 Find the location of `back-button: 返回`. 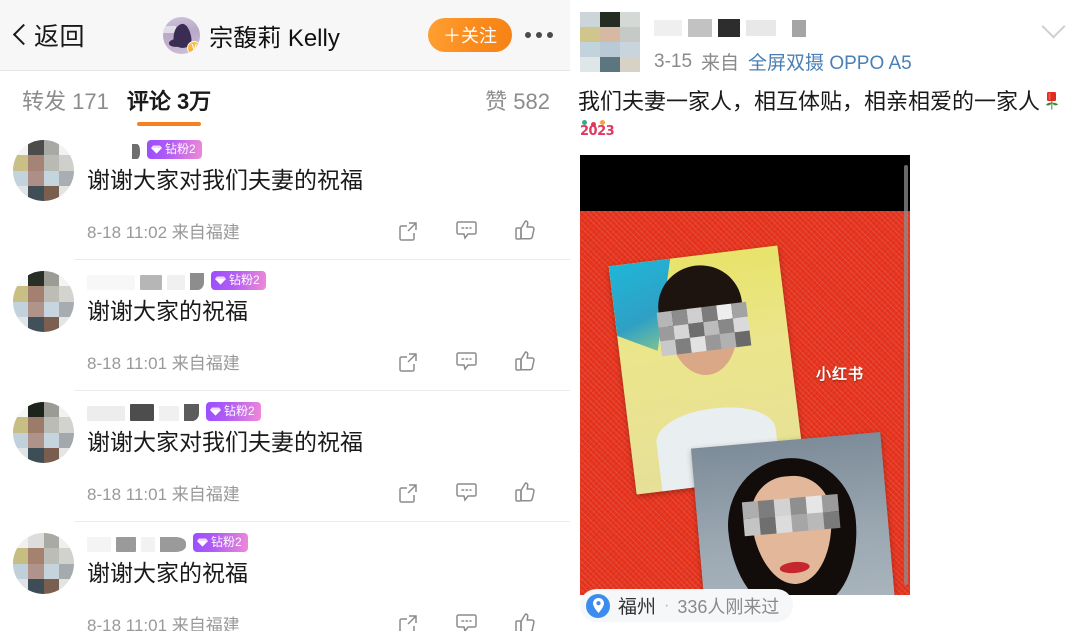

back-button: 返回 is located at coordinates (47, 35).